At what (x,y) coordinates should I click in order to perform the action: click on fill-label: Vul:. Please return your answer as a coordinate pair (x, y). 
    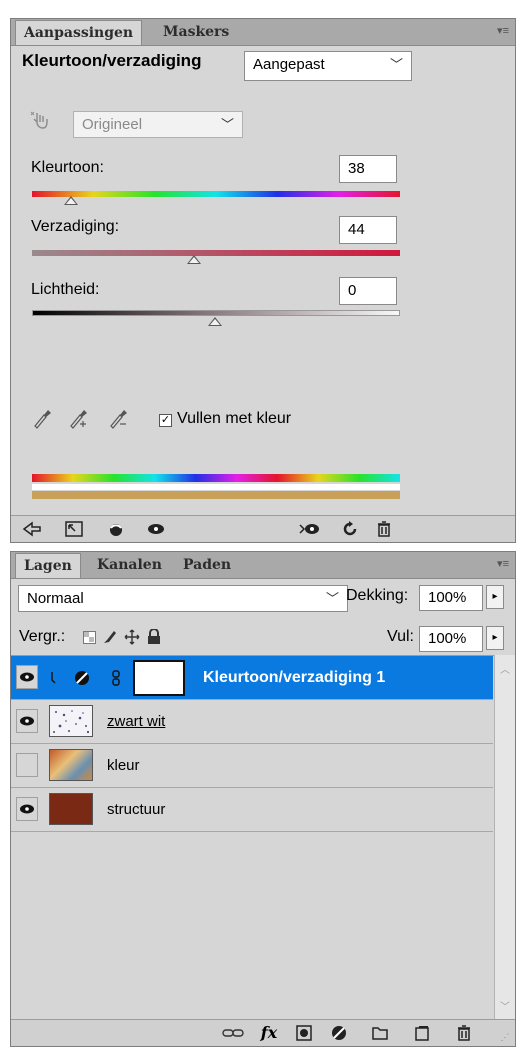
    Looking at the image, I should click on (400, 636).